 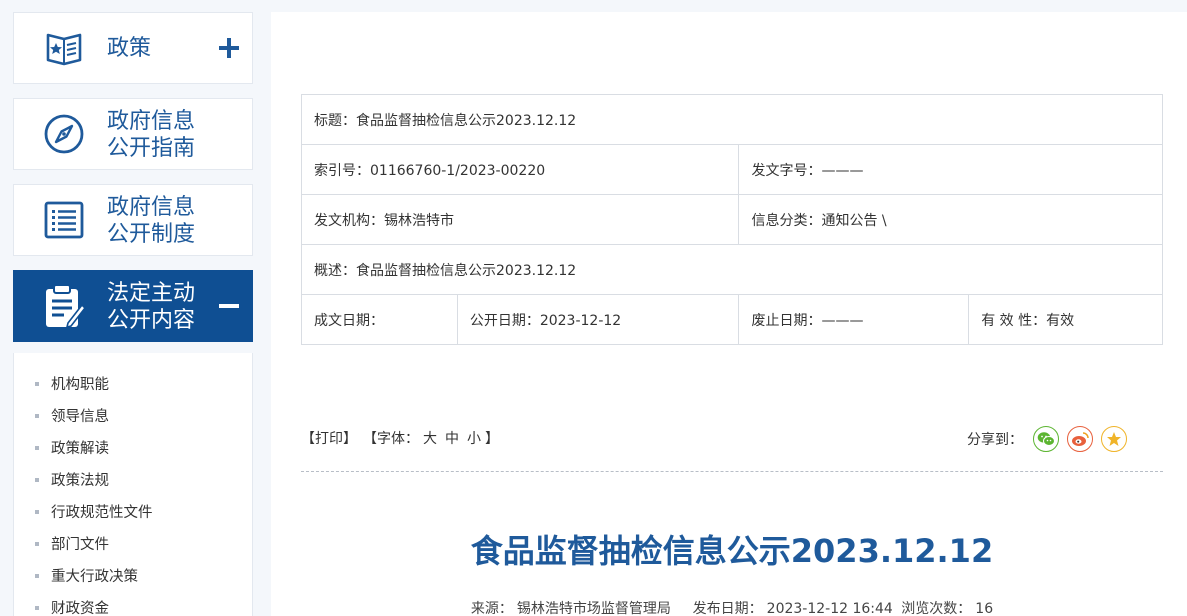 What do you see at coordinates (732, 551) in the screenshot?
I see `article-title: 食品监督抽检信息公示2023.12.12` at bounding box center [732, 551].